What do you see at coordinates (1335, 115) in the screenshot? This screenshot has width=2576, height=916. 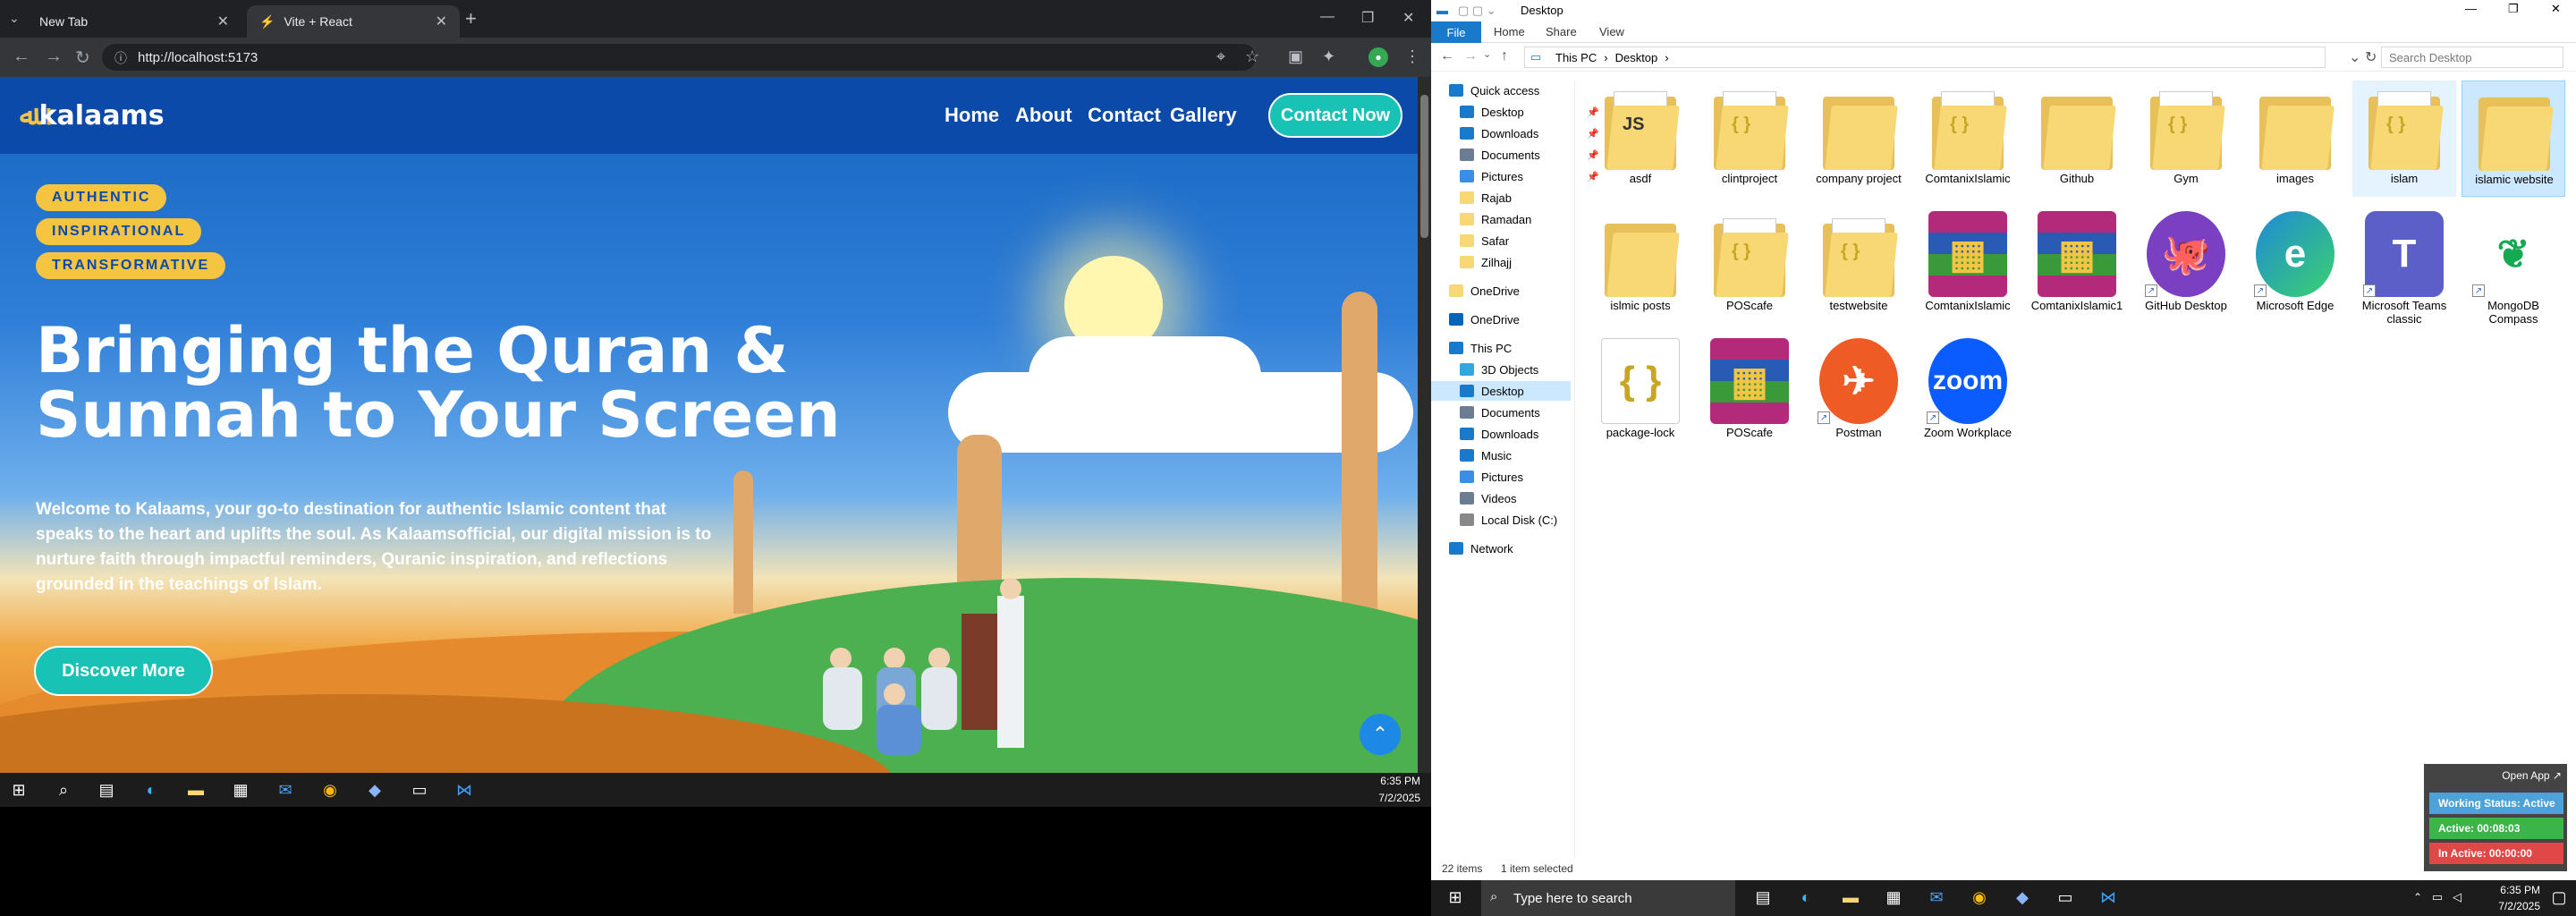 I see `contact-now-button: Contact Now` at bounding box center [1335, 115].